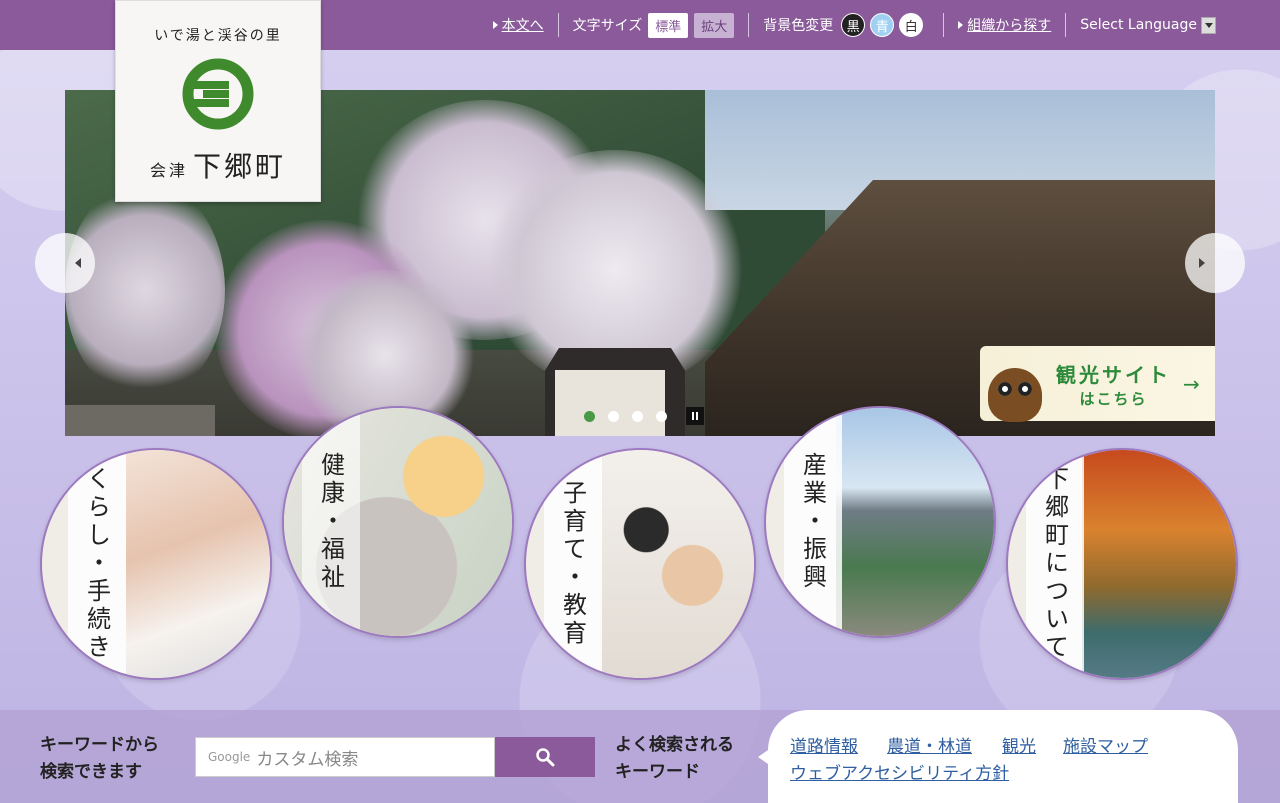 This screenshot has width=1280, height=803. I want to click on category-label: 健康・福祉, so click(331, 522).